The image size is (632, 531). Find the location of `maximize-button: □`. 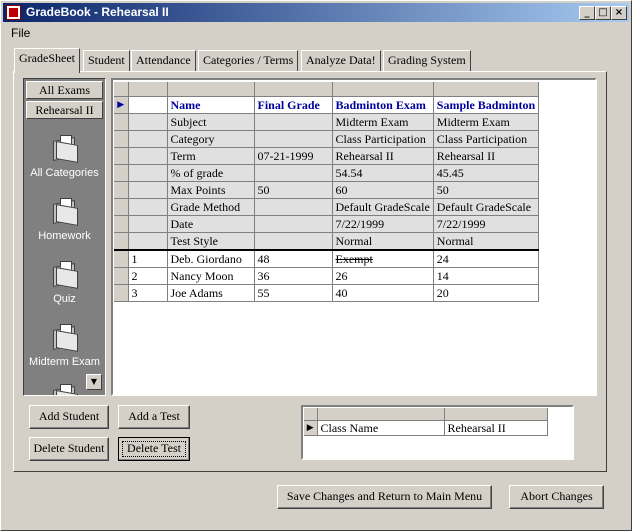

maximize-button: □ is located at coordinates (603, 13).